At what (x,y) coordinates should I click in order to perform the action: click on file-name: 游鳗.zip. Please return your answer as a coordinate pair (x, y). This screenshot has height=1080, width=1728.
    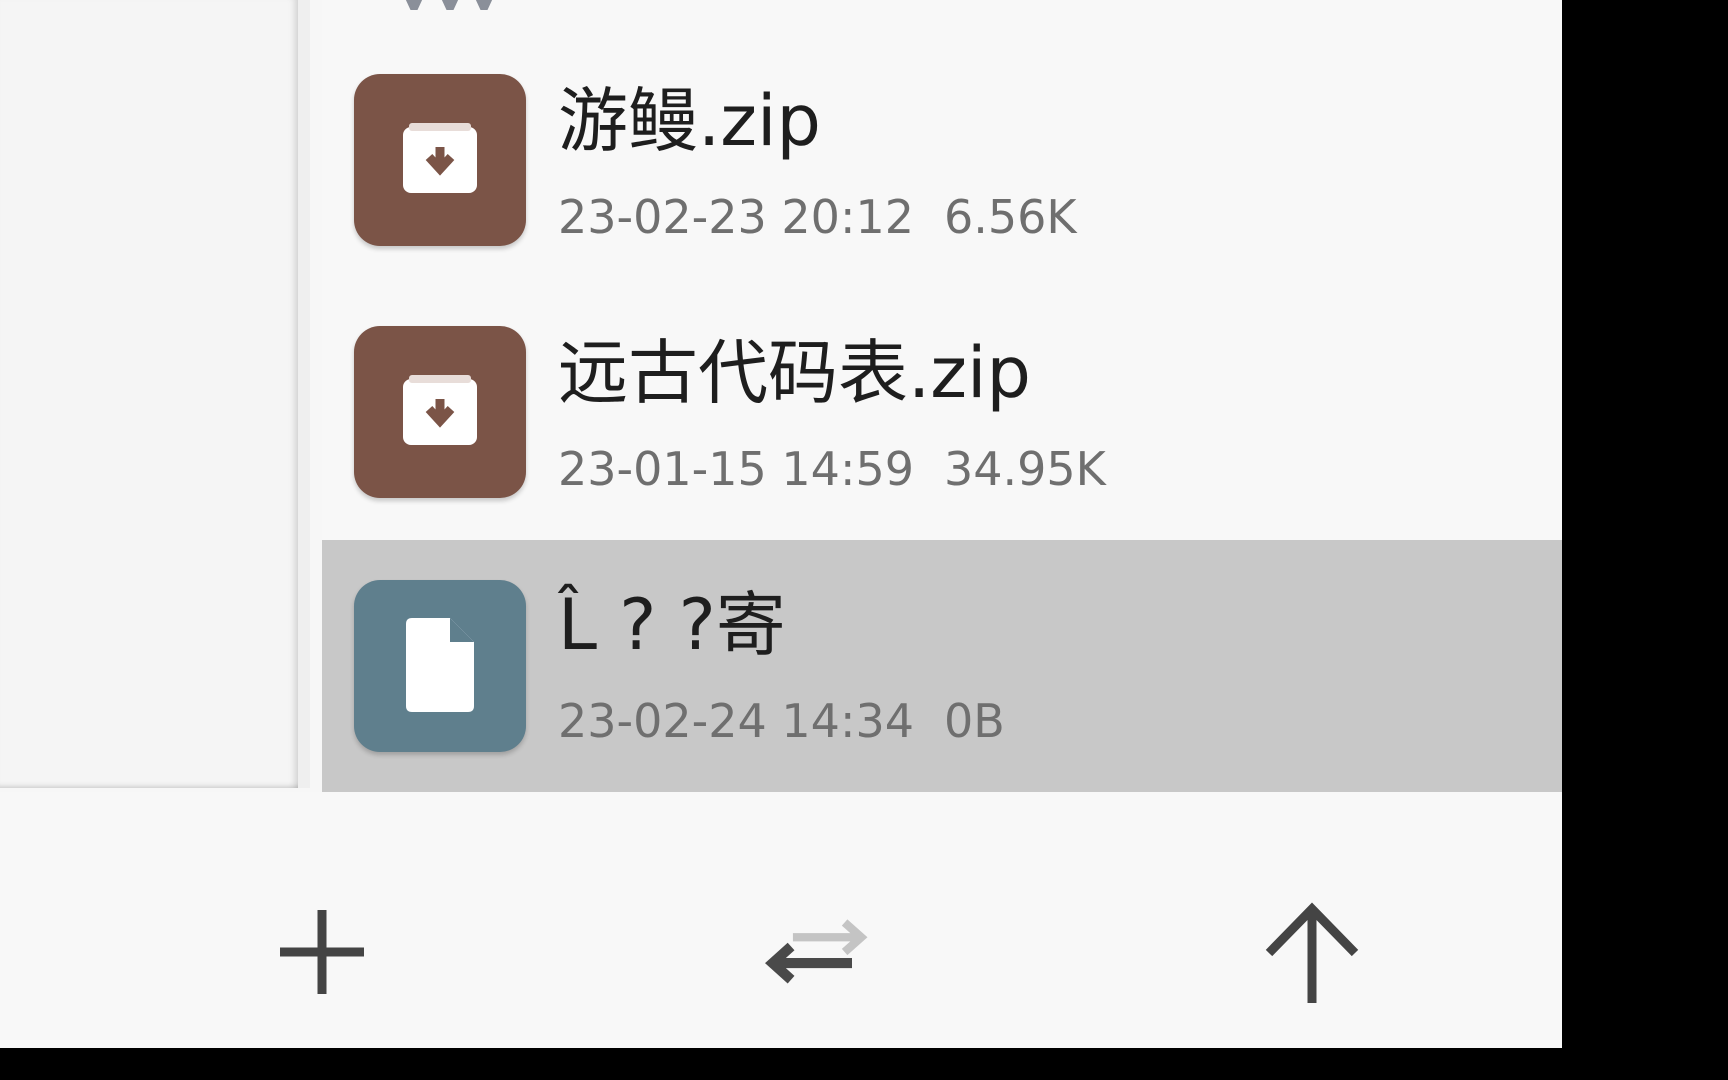
    Looking at the image, I should click on (689, 121).